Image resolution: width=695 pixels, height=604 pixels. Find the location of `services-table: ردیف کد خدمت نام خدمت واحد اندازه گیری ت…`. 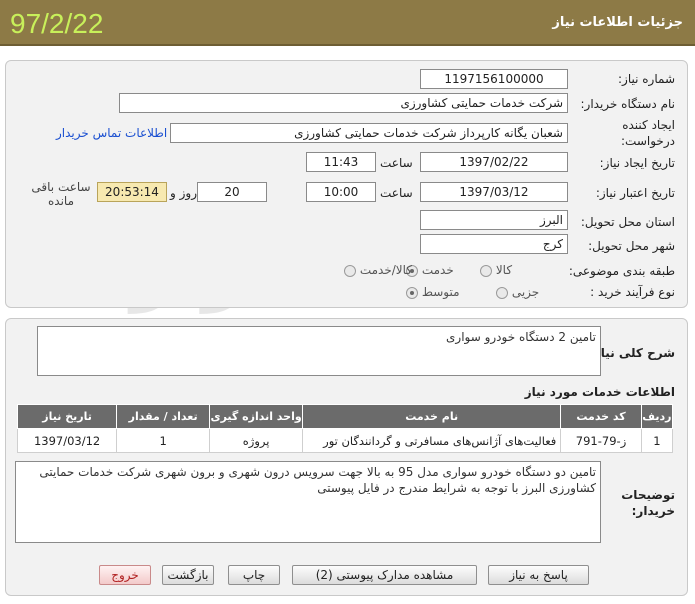

services-table: ردیف کد خدمت نام خدمت واحد اندازه گیری ت… is located at coordinates (345, 428).